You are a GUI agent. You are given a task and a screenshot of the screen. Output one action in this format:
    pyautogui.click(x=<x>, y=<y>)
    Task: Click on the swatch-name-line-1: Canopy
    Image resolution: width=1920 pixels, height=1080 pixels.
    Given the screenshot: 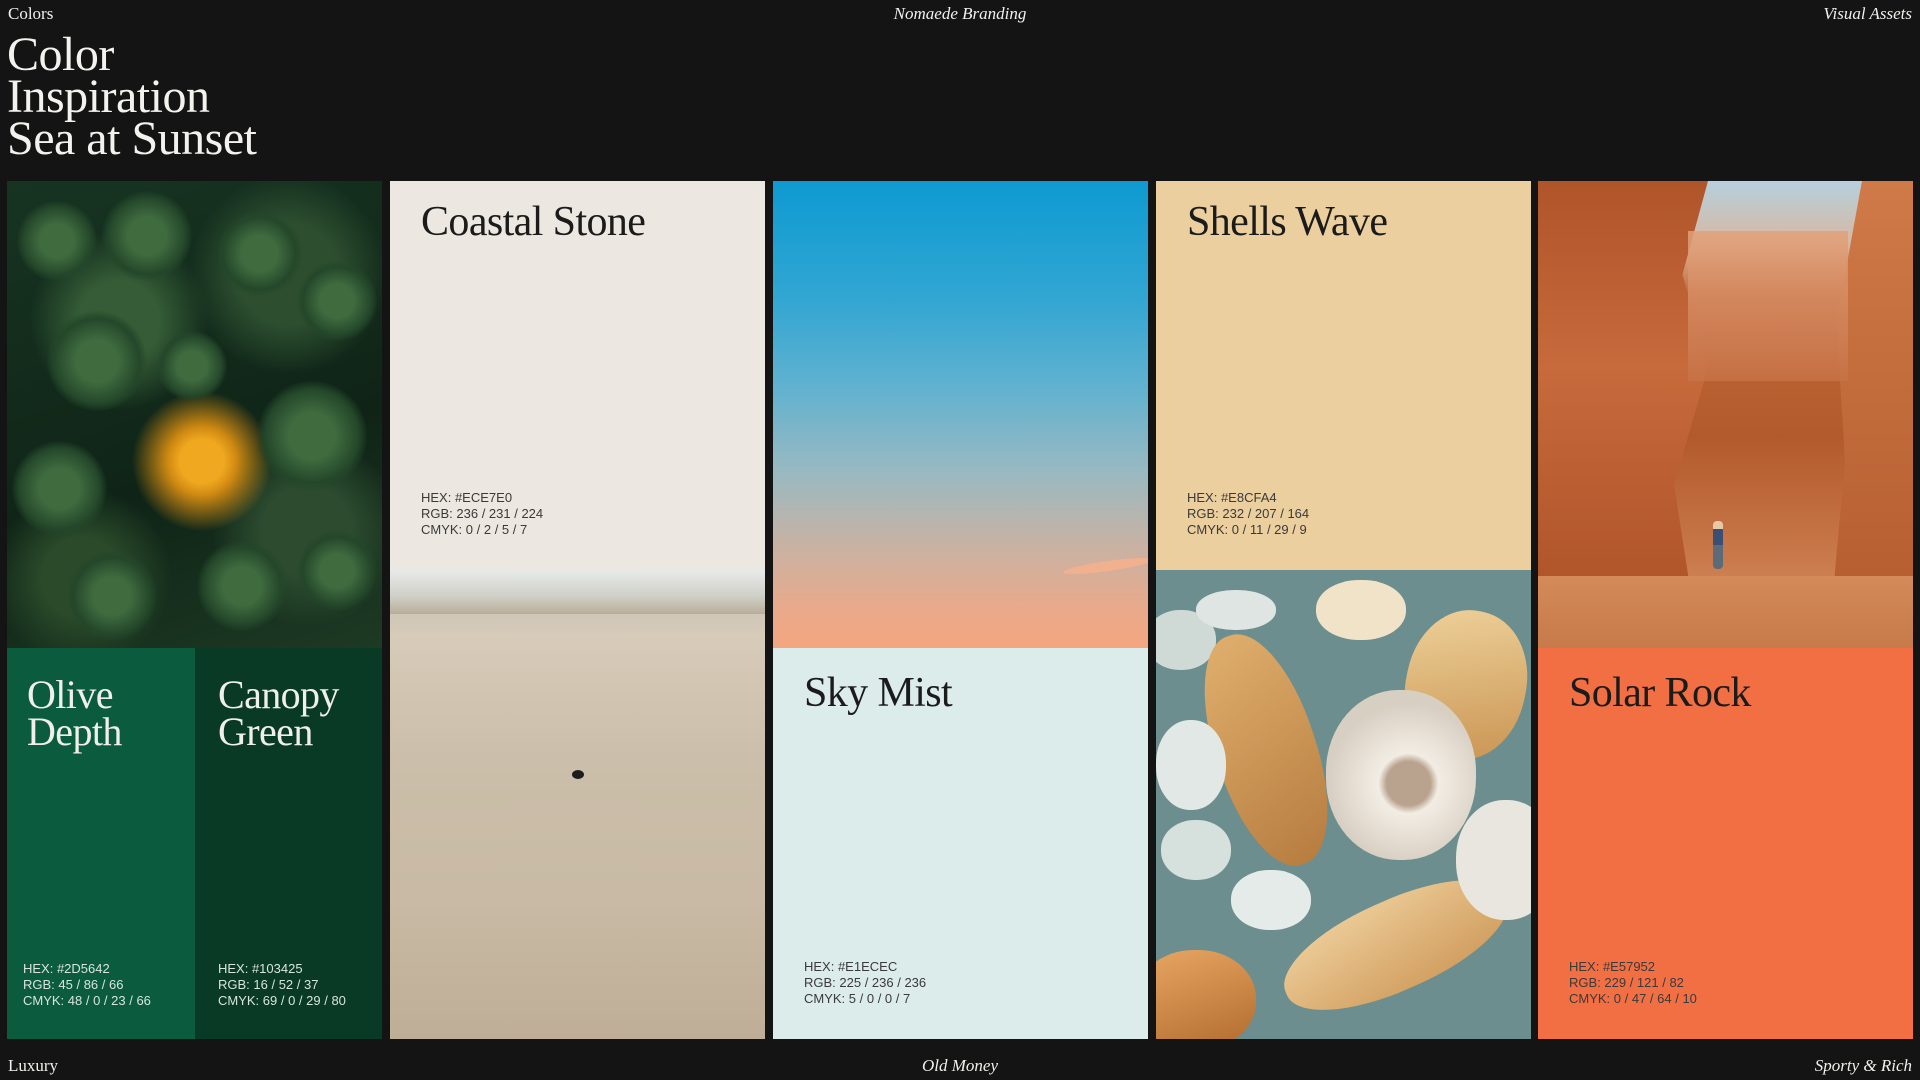 What is the action you would take?
    pyautogui.click(x=278, y=694)
    